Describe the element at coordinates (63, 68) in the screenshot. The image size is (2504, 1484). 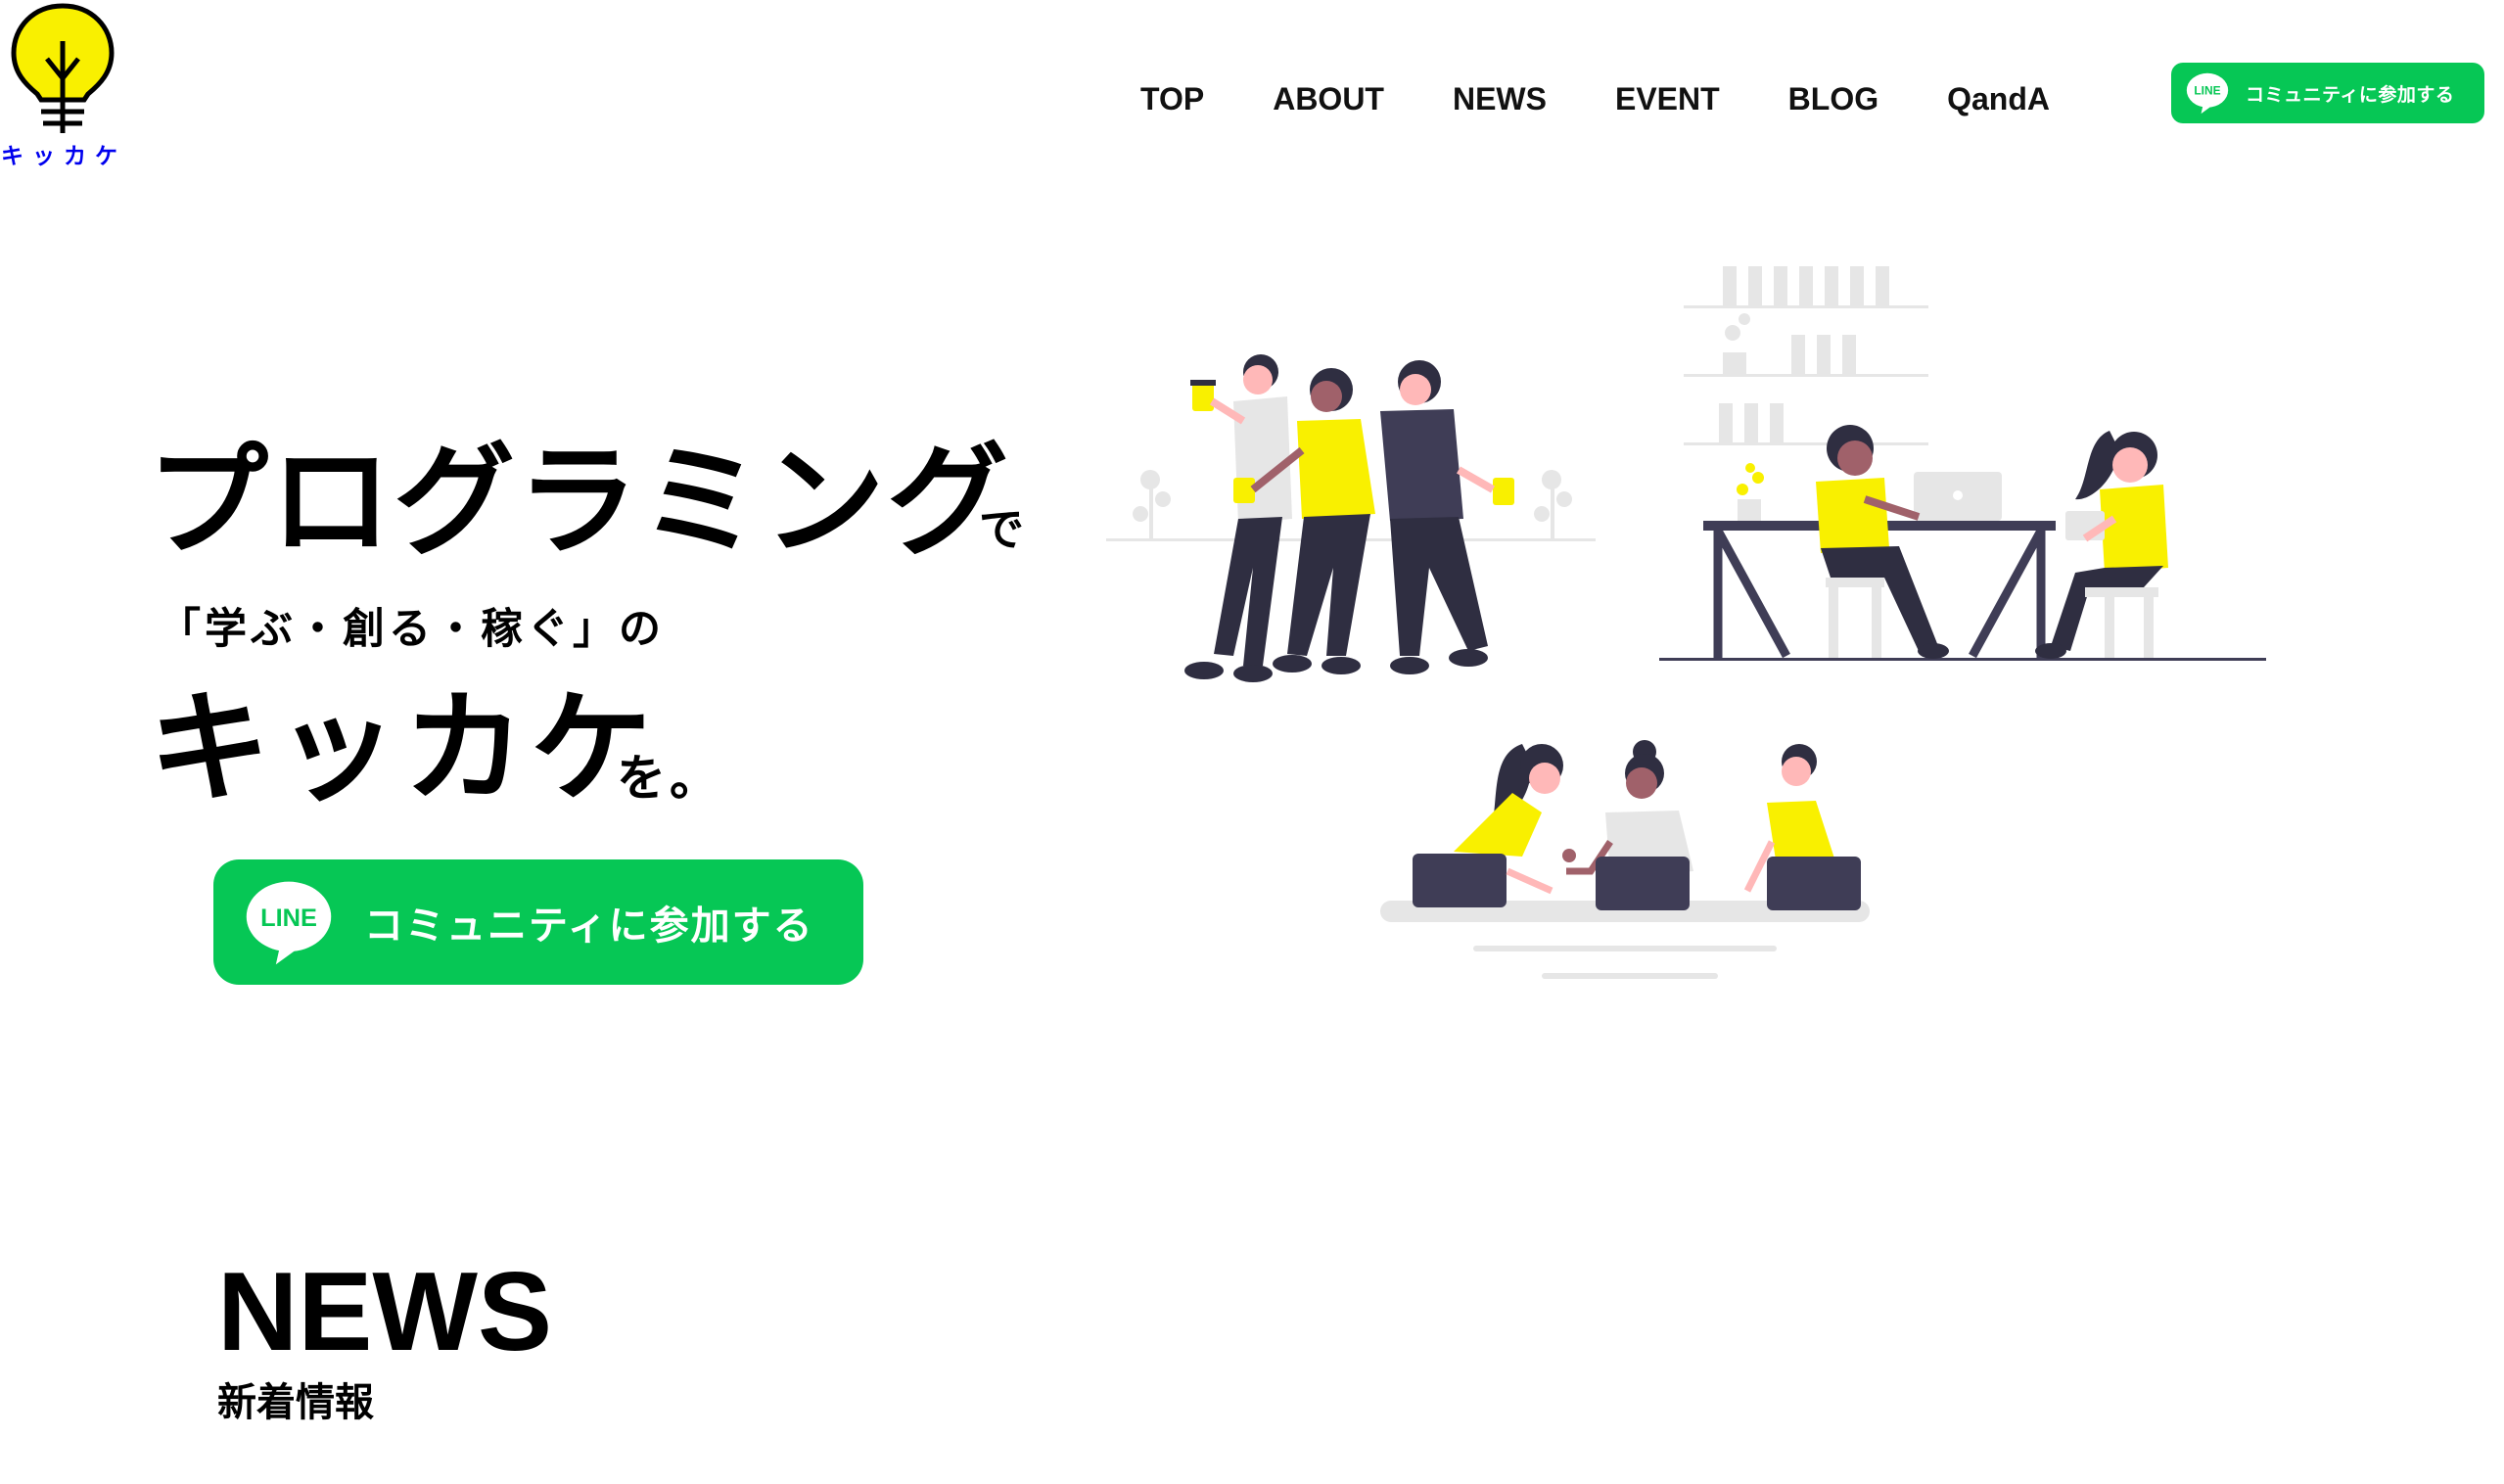
I see `light-bulb-icon` at that location.